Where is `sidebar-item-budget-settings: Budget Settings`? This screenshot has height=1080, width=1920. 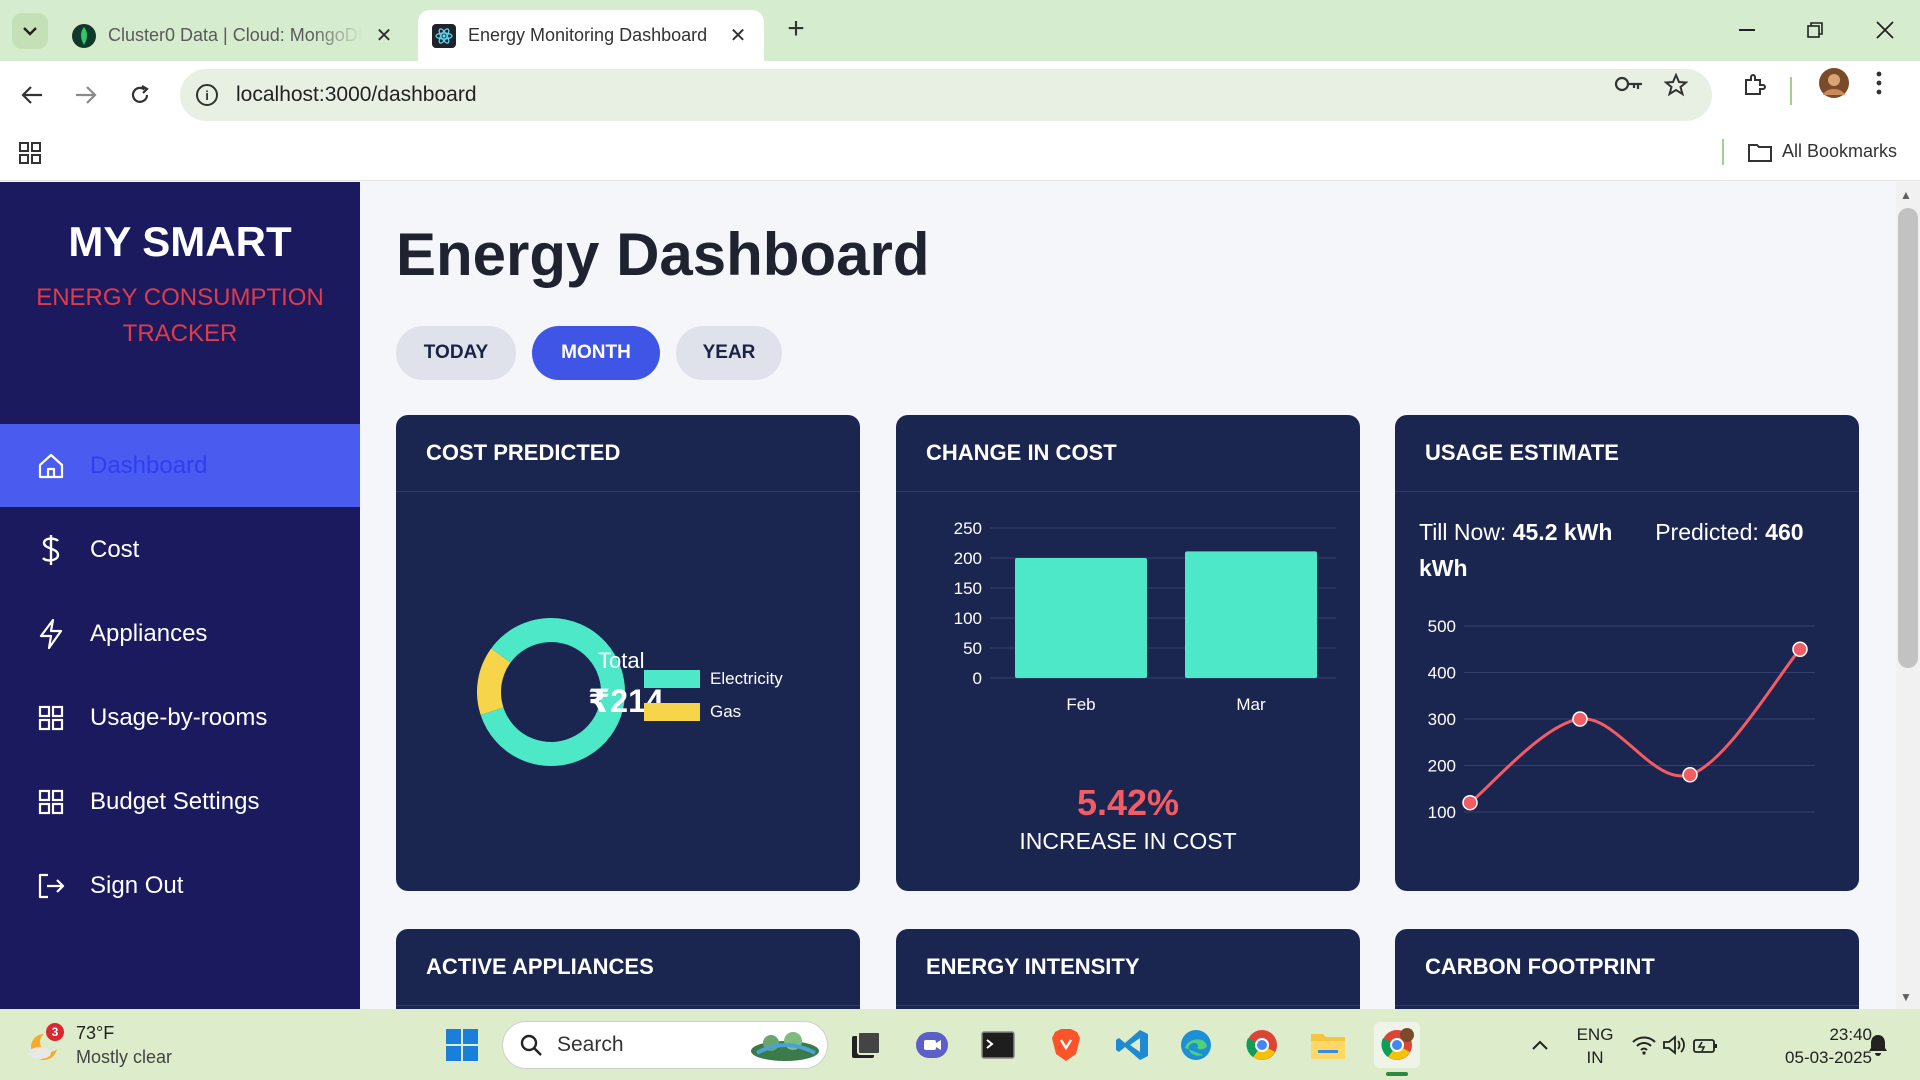 sidebar-item-budget-settings: Budget Settings is located at coordinates (180, 801).